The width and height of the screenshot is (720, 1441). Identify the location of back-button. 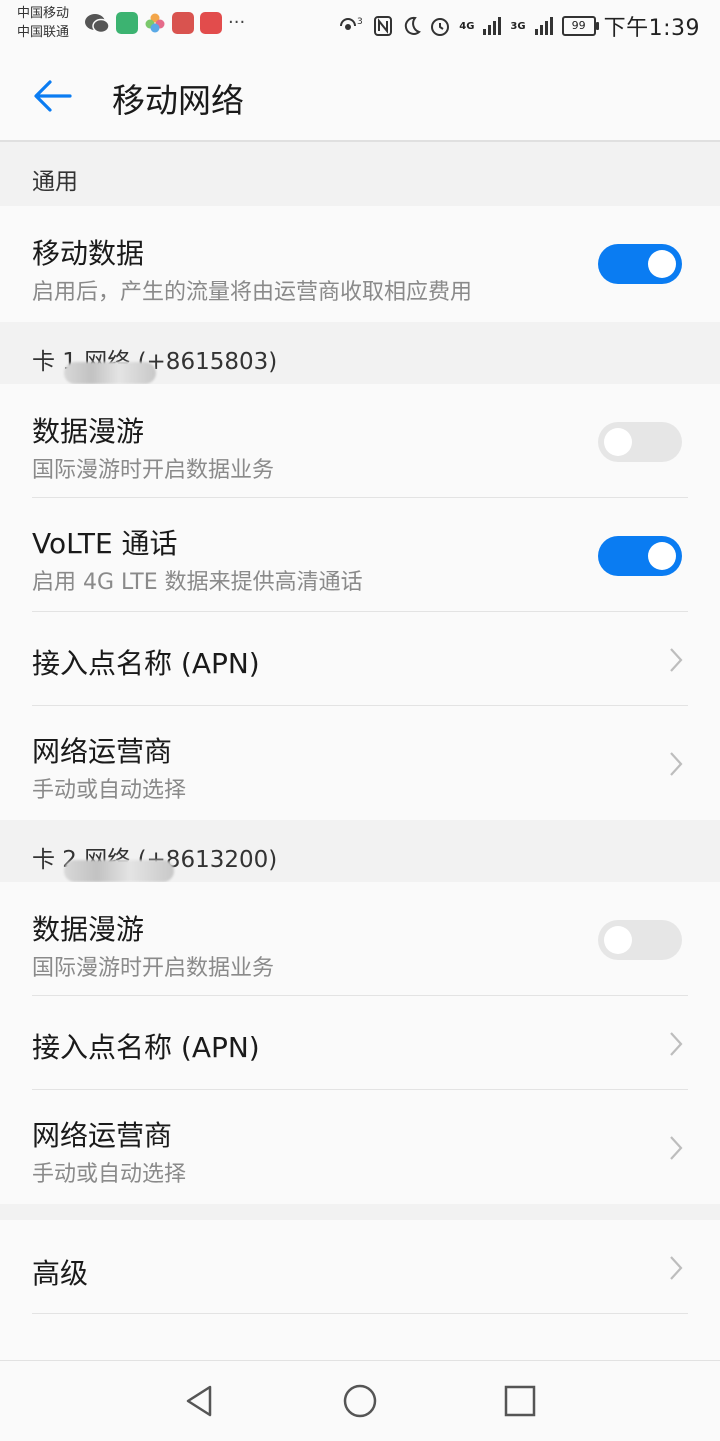
(52, 96).